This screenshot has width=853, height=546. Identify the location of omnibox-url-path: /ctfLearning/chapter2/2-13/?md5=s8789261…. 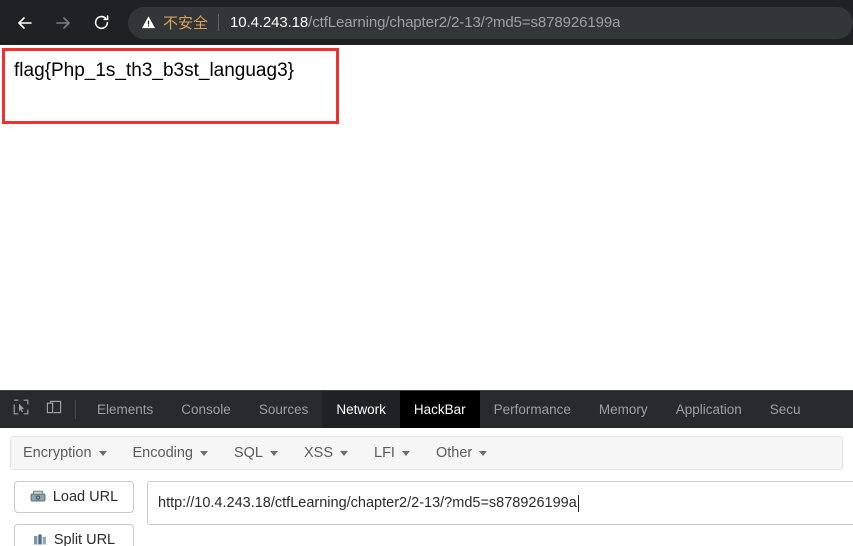
(464, 22).